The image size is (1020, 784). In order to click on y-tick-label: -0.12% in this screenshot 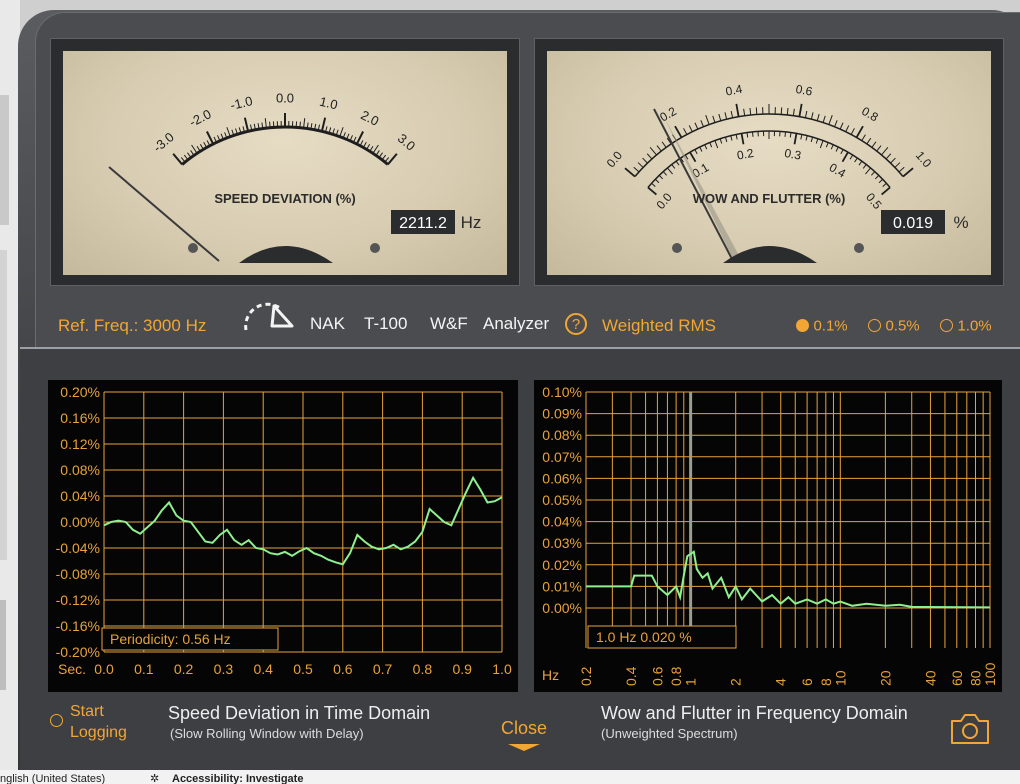, I will do `click(78, 600)`.